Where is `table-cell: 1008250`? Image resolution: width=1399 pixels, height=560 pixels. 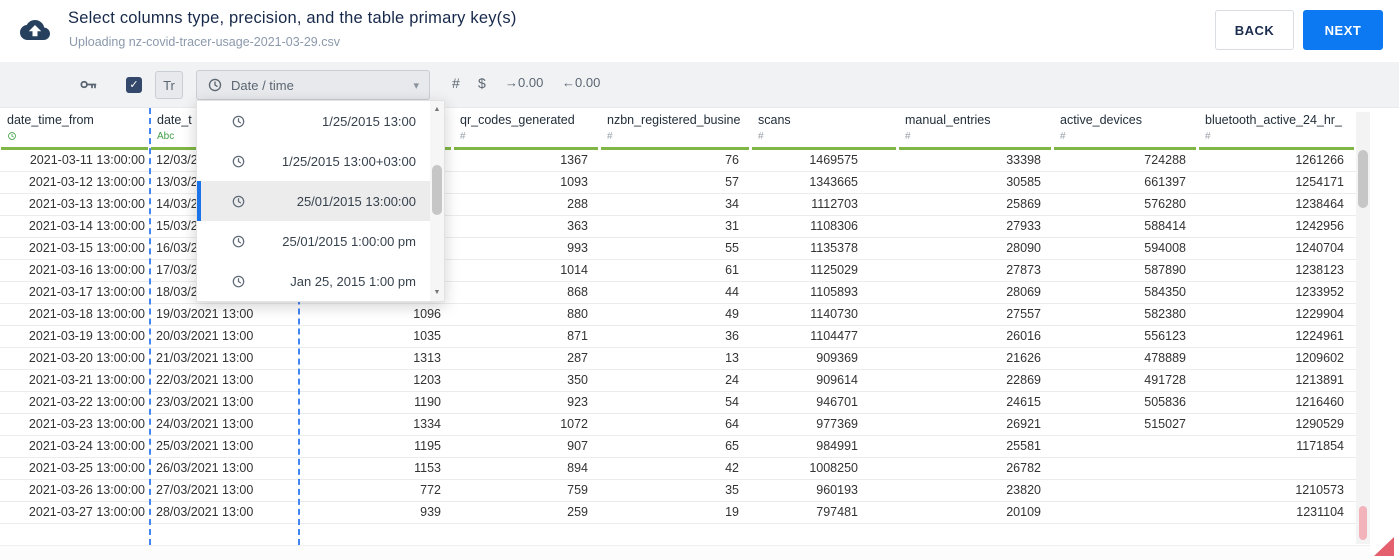
table-cell: 1008250 is located at coordinates (833, 468).